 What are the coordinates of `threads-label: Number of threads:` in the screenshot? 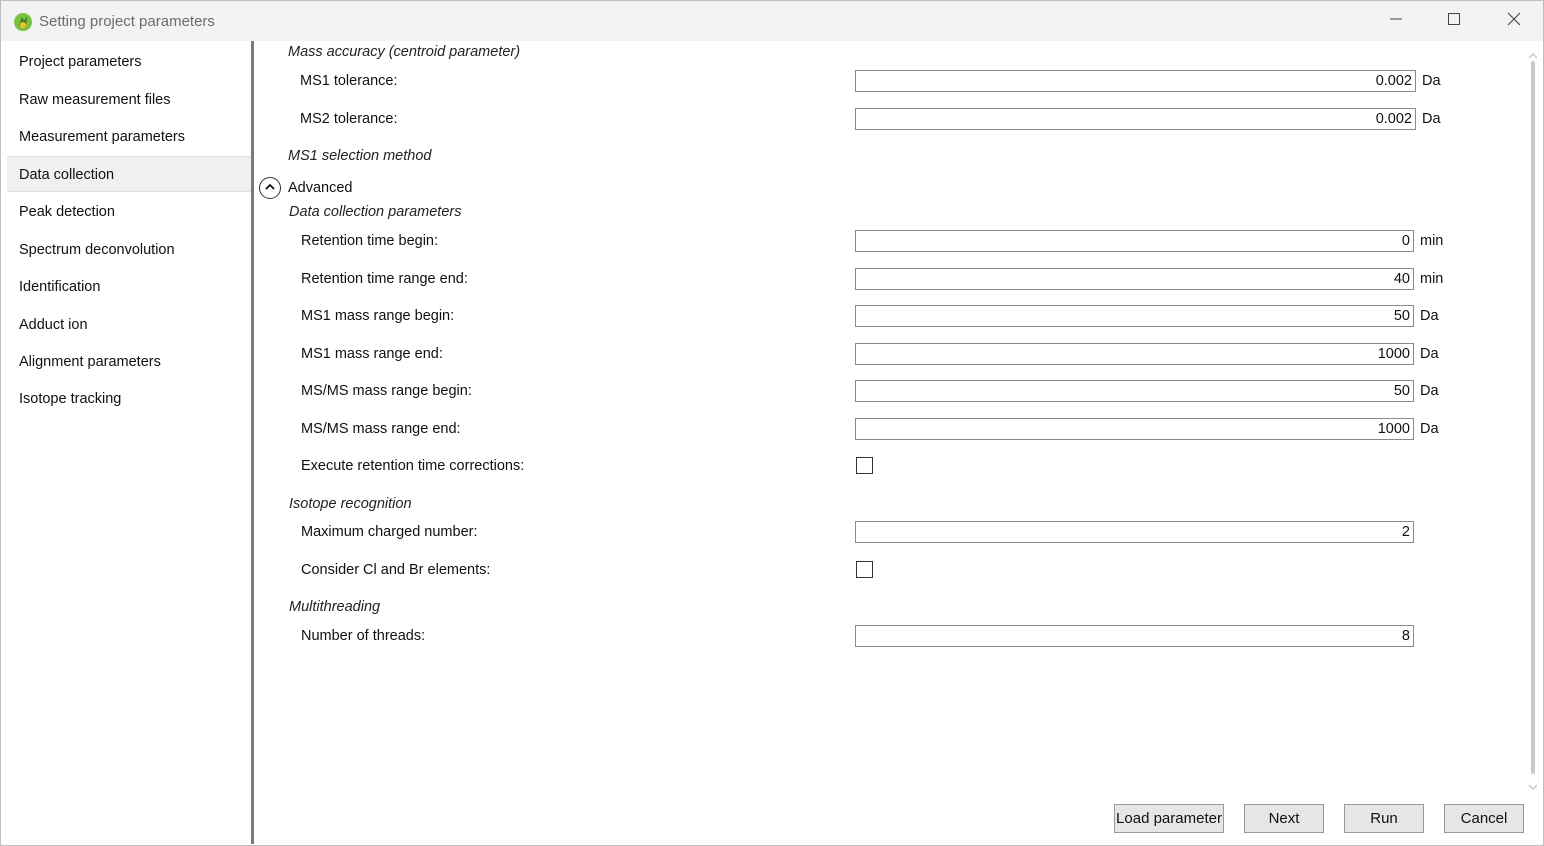 It's located at (363, 636).